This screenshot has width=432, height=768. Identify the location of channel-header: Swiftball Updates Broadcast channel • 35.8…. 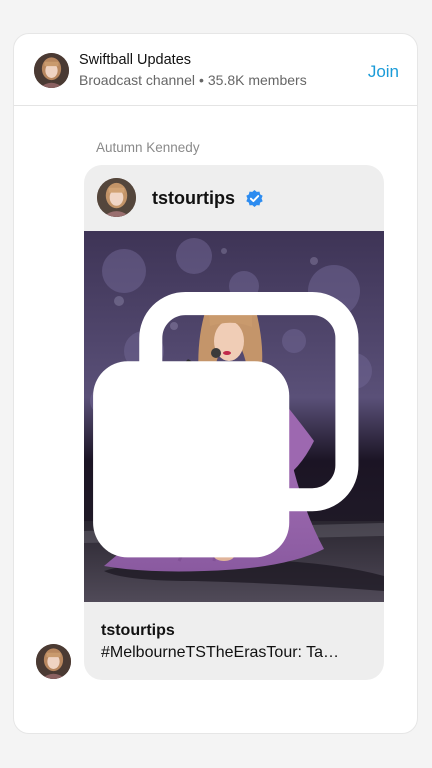
(215, 70).